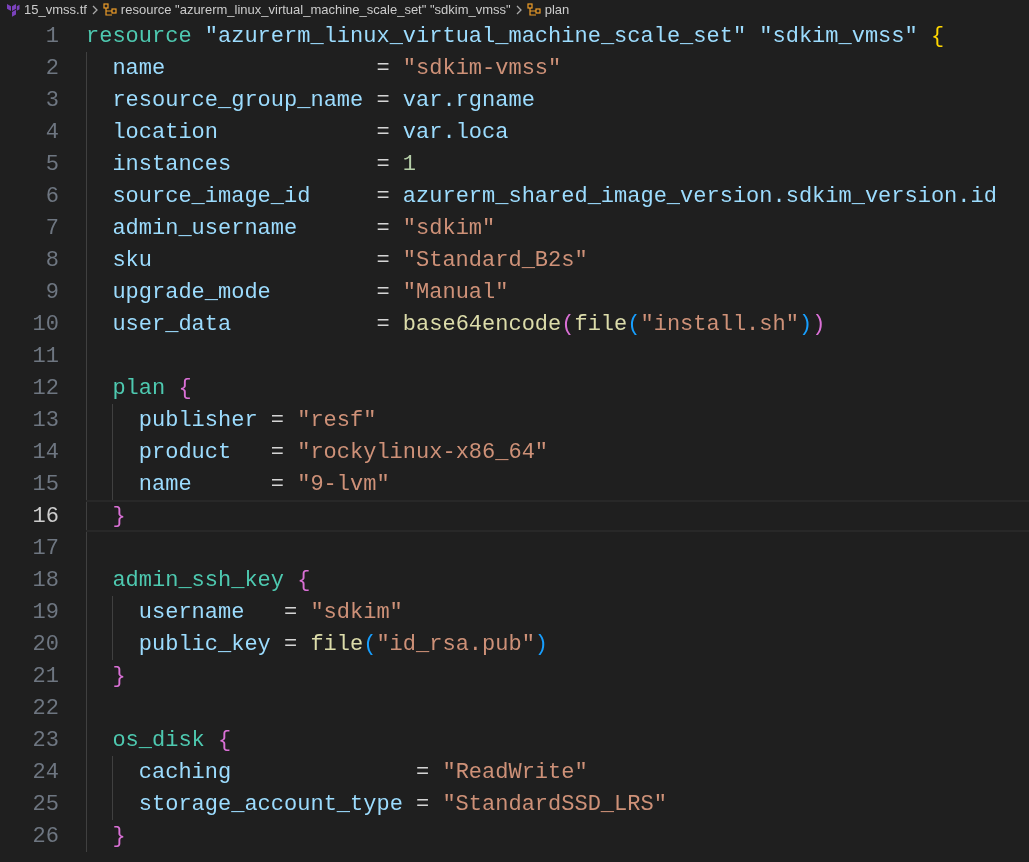 The image size is (1029, 862). What do you see at coordinates (52, 260) in the screenshot?
I see `line-number: 8` at bounding box center [52, 260].